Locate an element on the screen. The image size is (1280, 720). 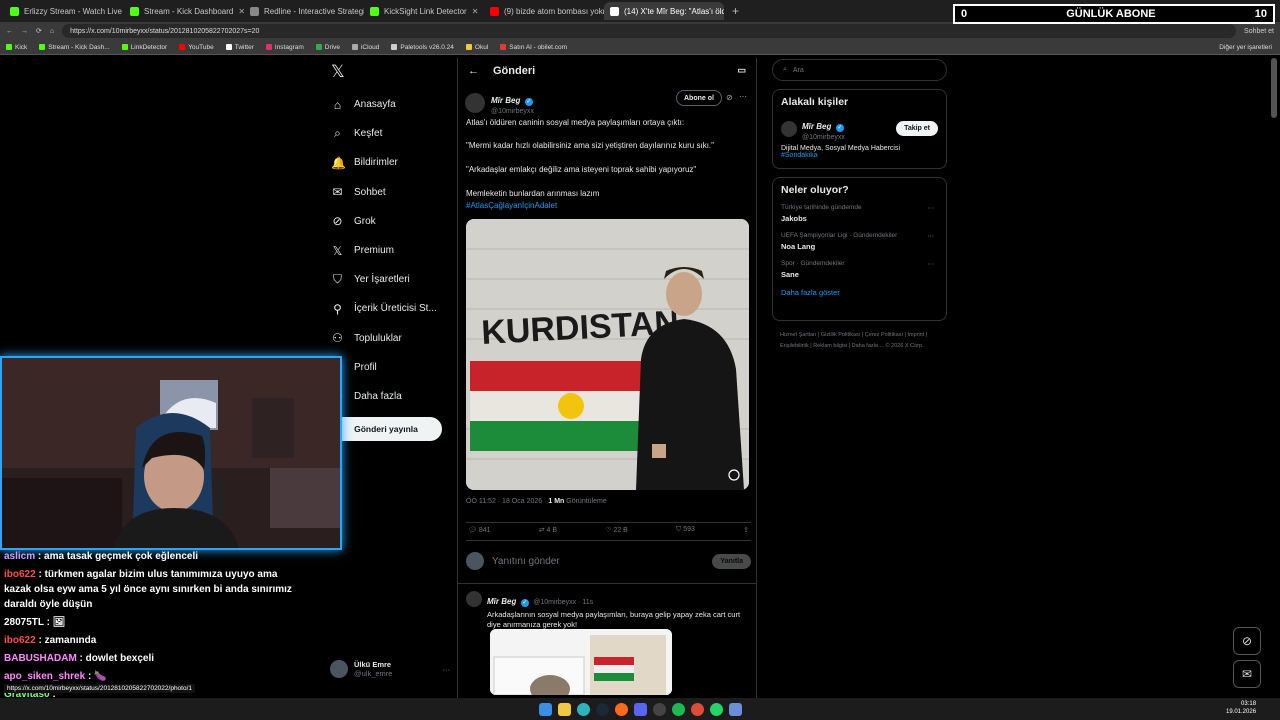
browser-tab: Redline - Interactive Strategic Map✕ is located at coordinates (304, 11).